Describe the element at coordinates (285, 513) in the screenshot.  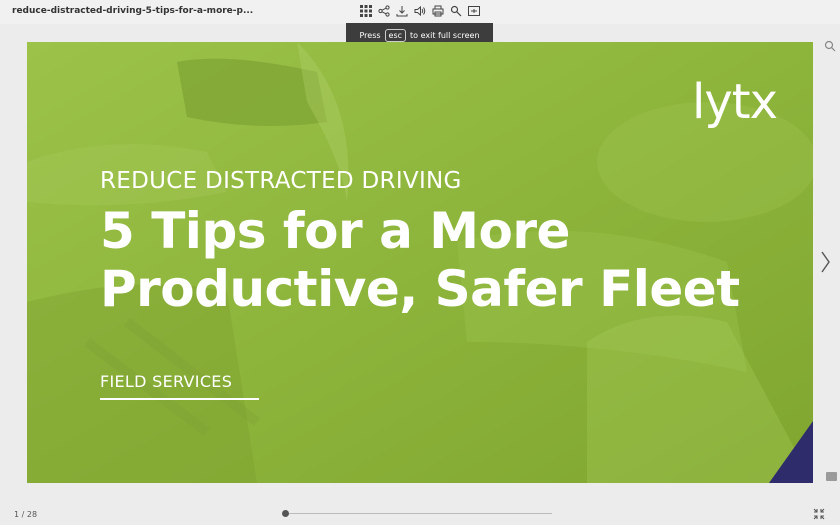
I see `page-slider-thumb` at that location.